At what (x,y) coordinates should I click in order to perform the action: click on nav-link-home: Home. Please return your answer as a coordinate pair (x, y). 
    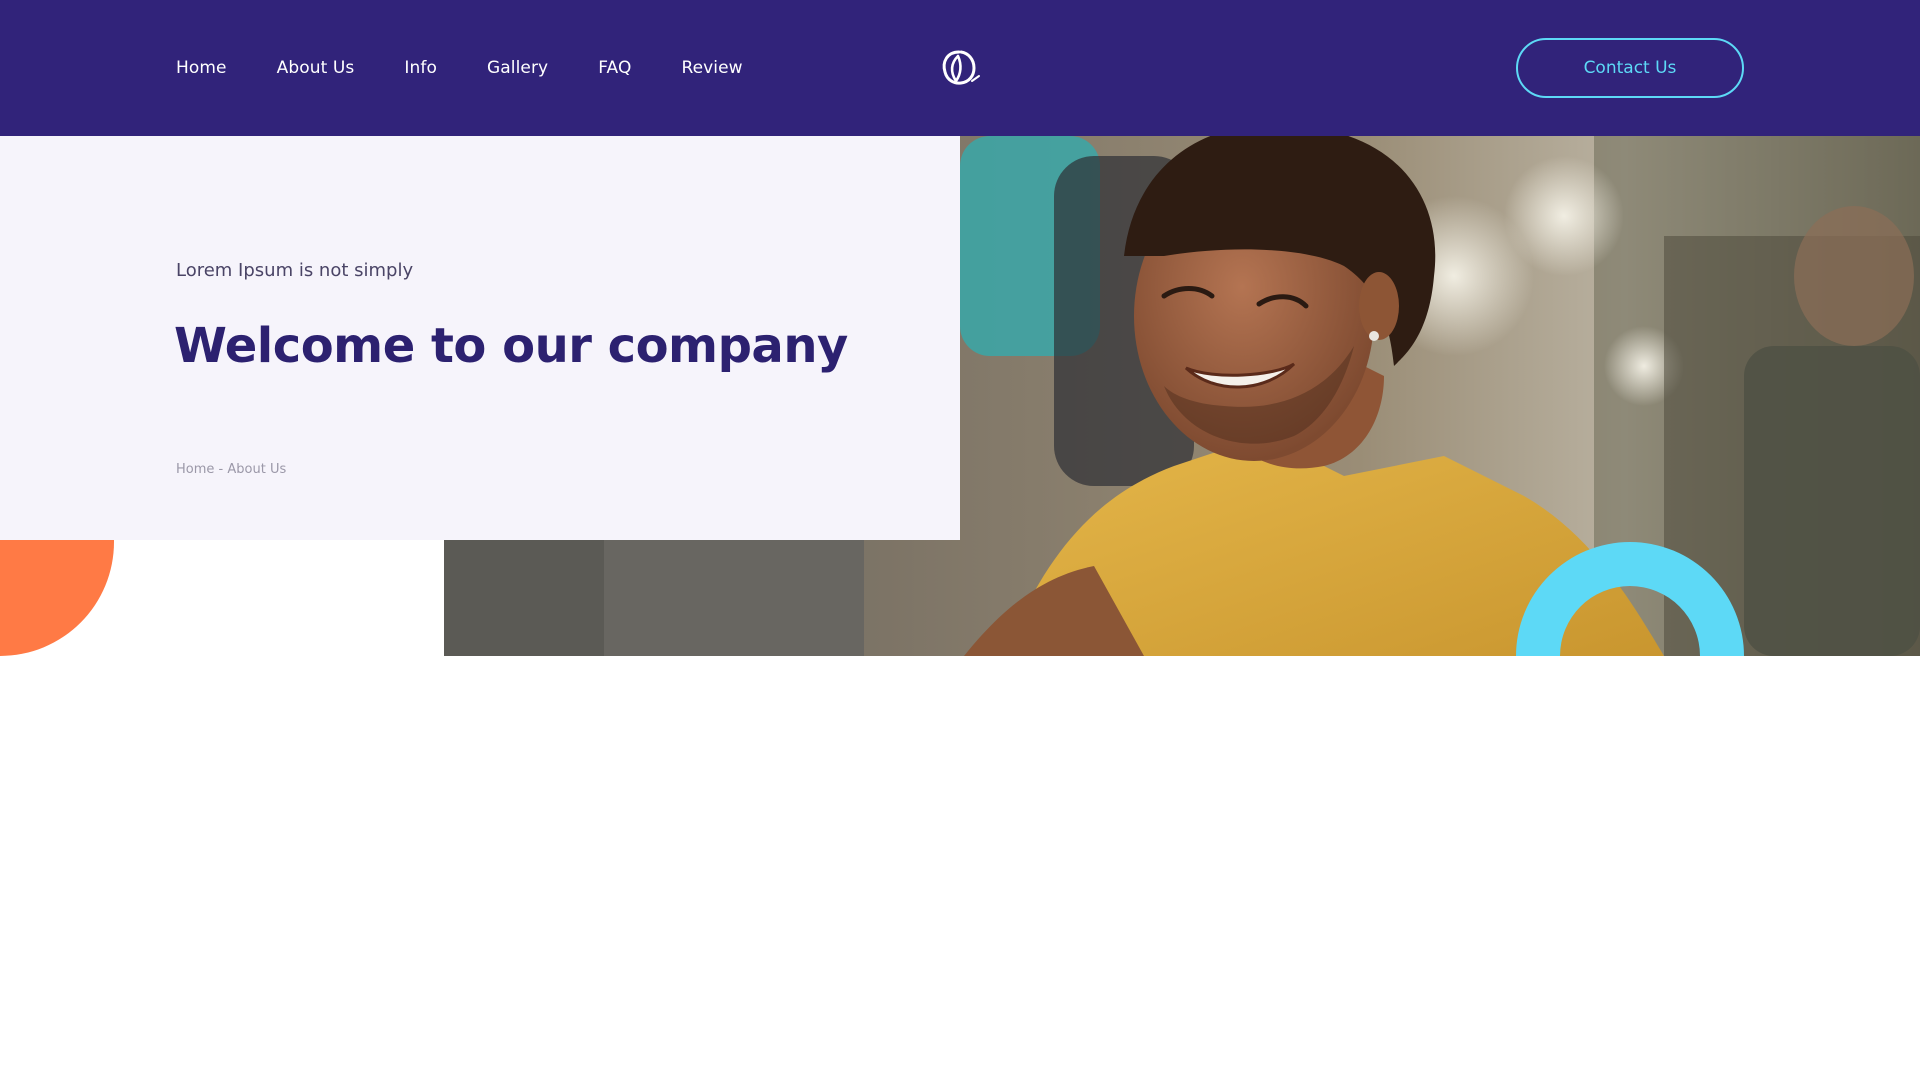
    Looking at the image, I should click on (201, 68).